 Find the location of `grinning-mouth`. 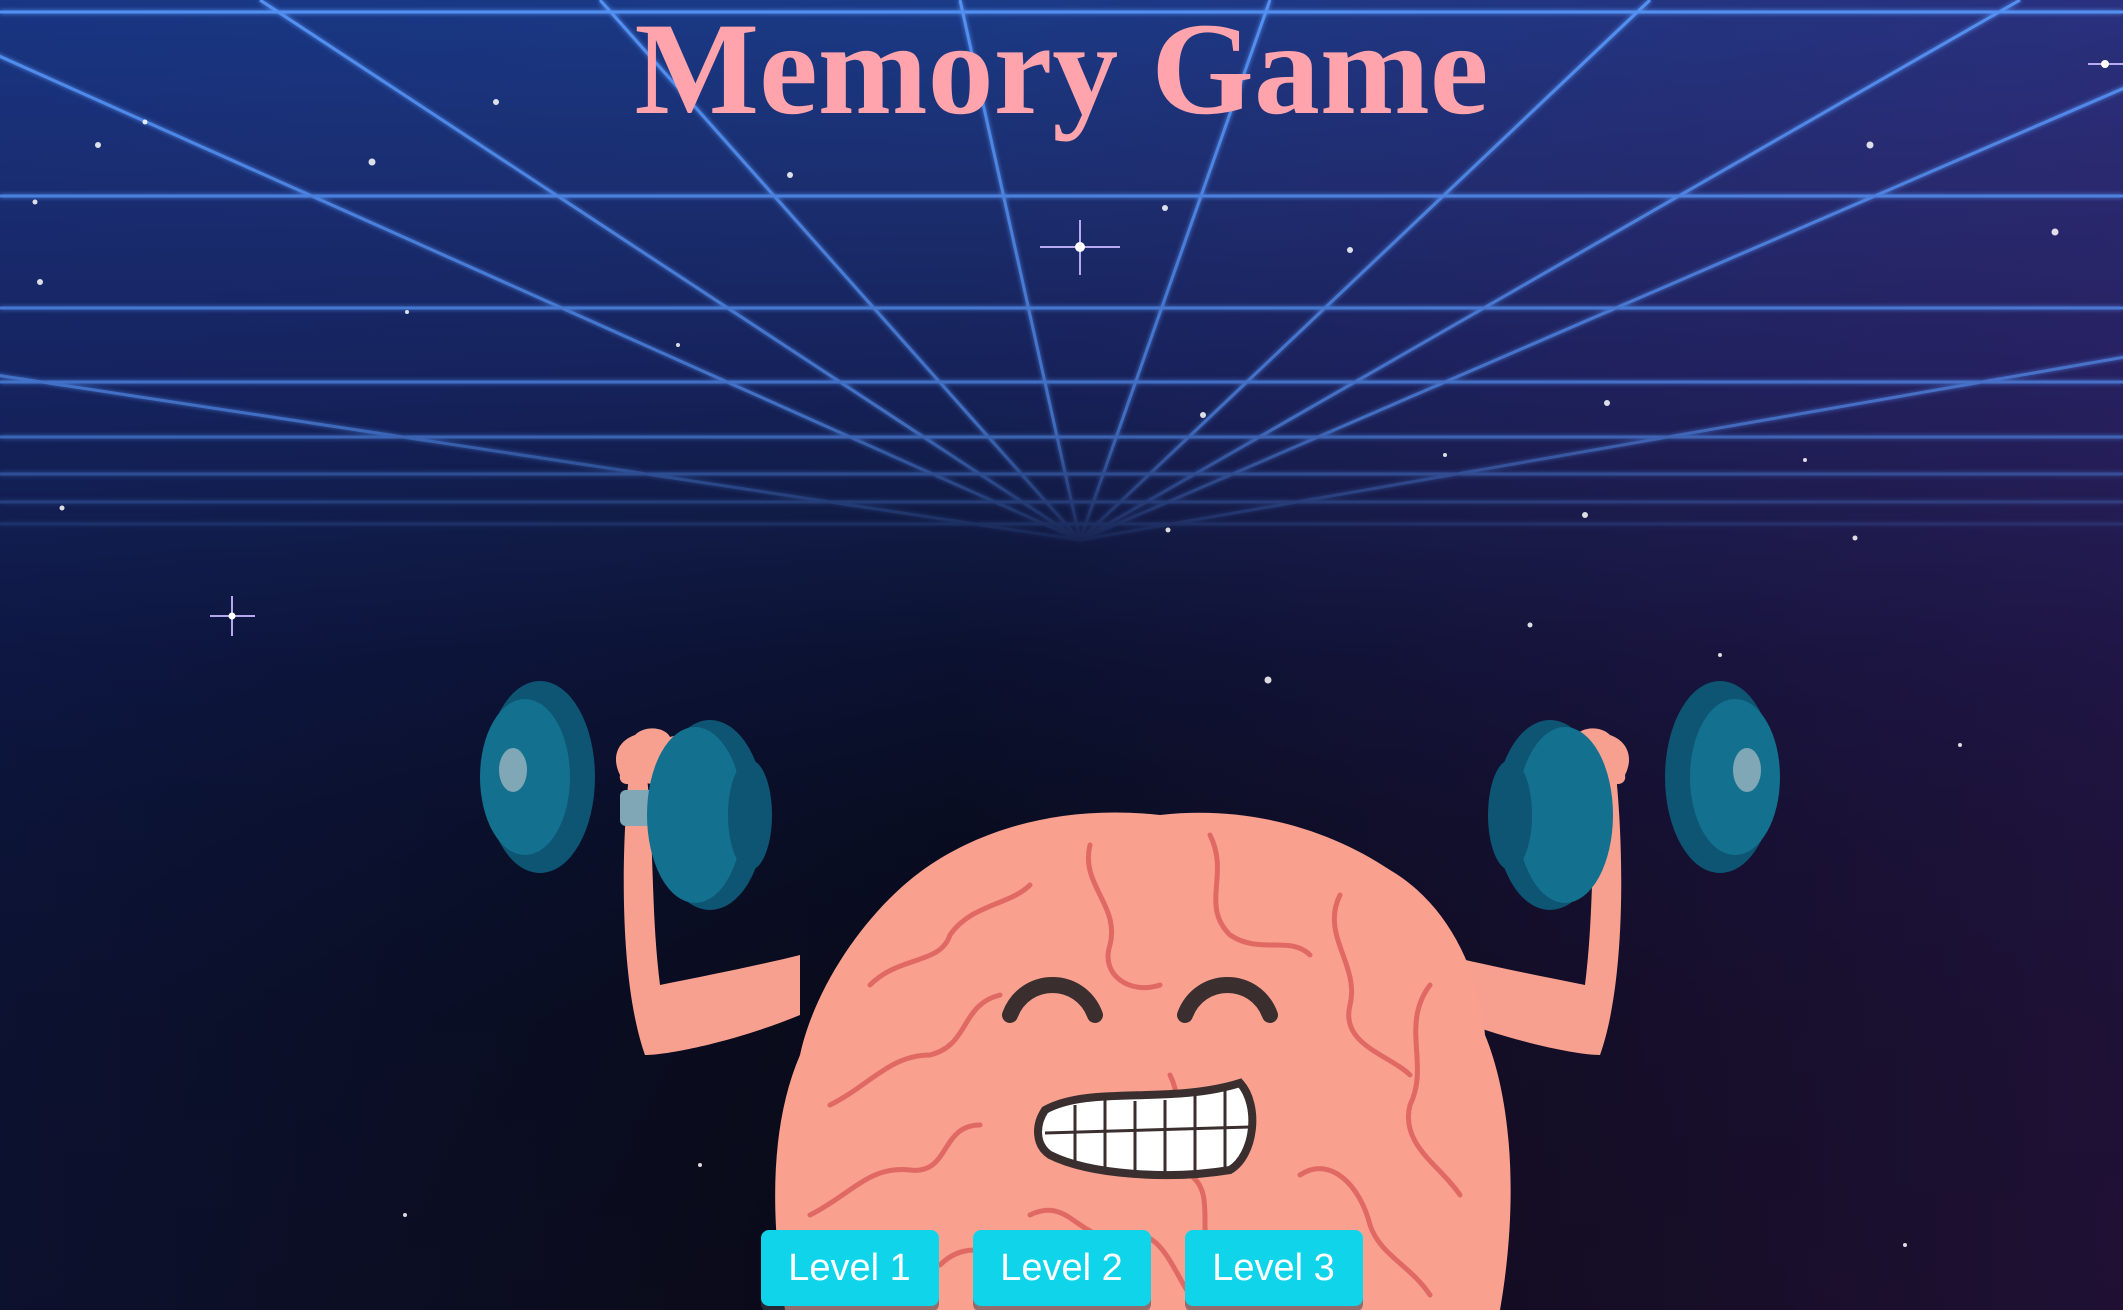

grinning-mouth is located at coordinates (1145, 1128).